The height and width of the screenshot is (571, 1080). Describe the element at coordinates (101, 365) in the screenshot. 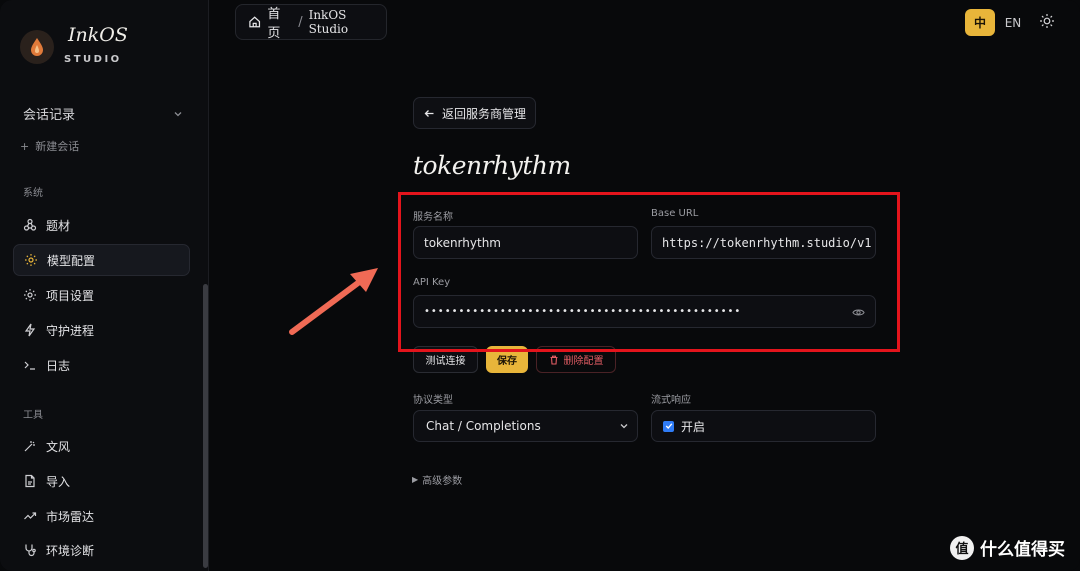

I see `sidebar-item-logs: 日志` at that location.